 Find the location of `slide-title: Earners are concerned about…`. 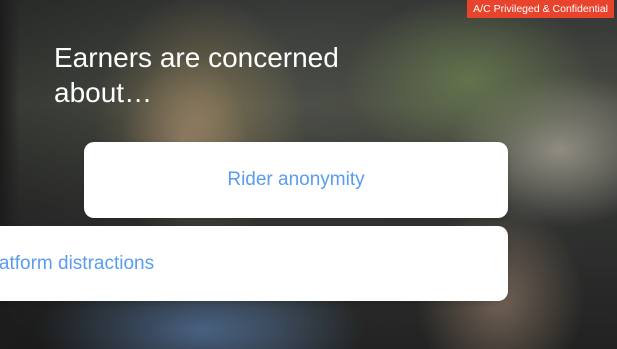

slide-title: Earners are concerned about… is located at coordinates (196, 75).